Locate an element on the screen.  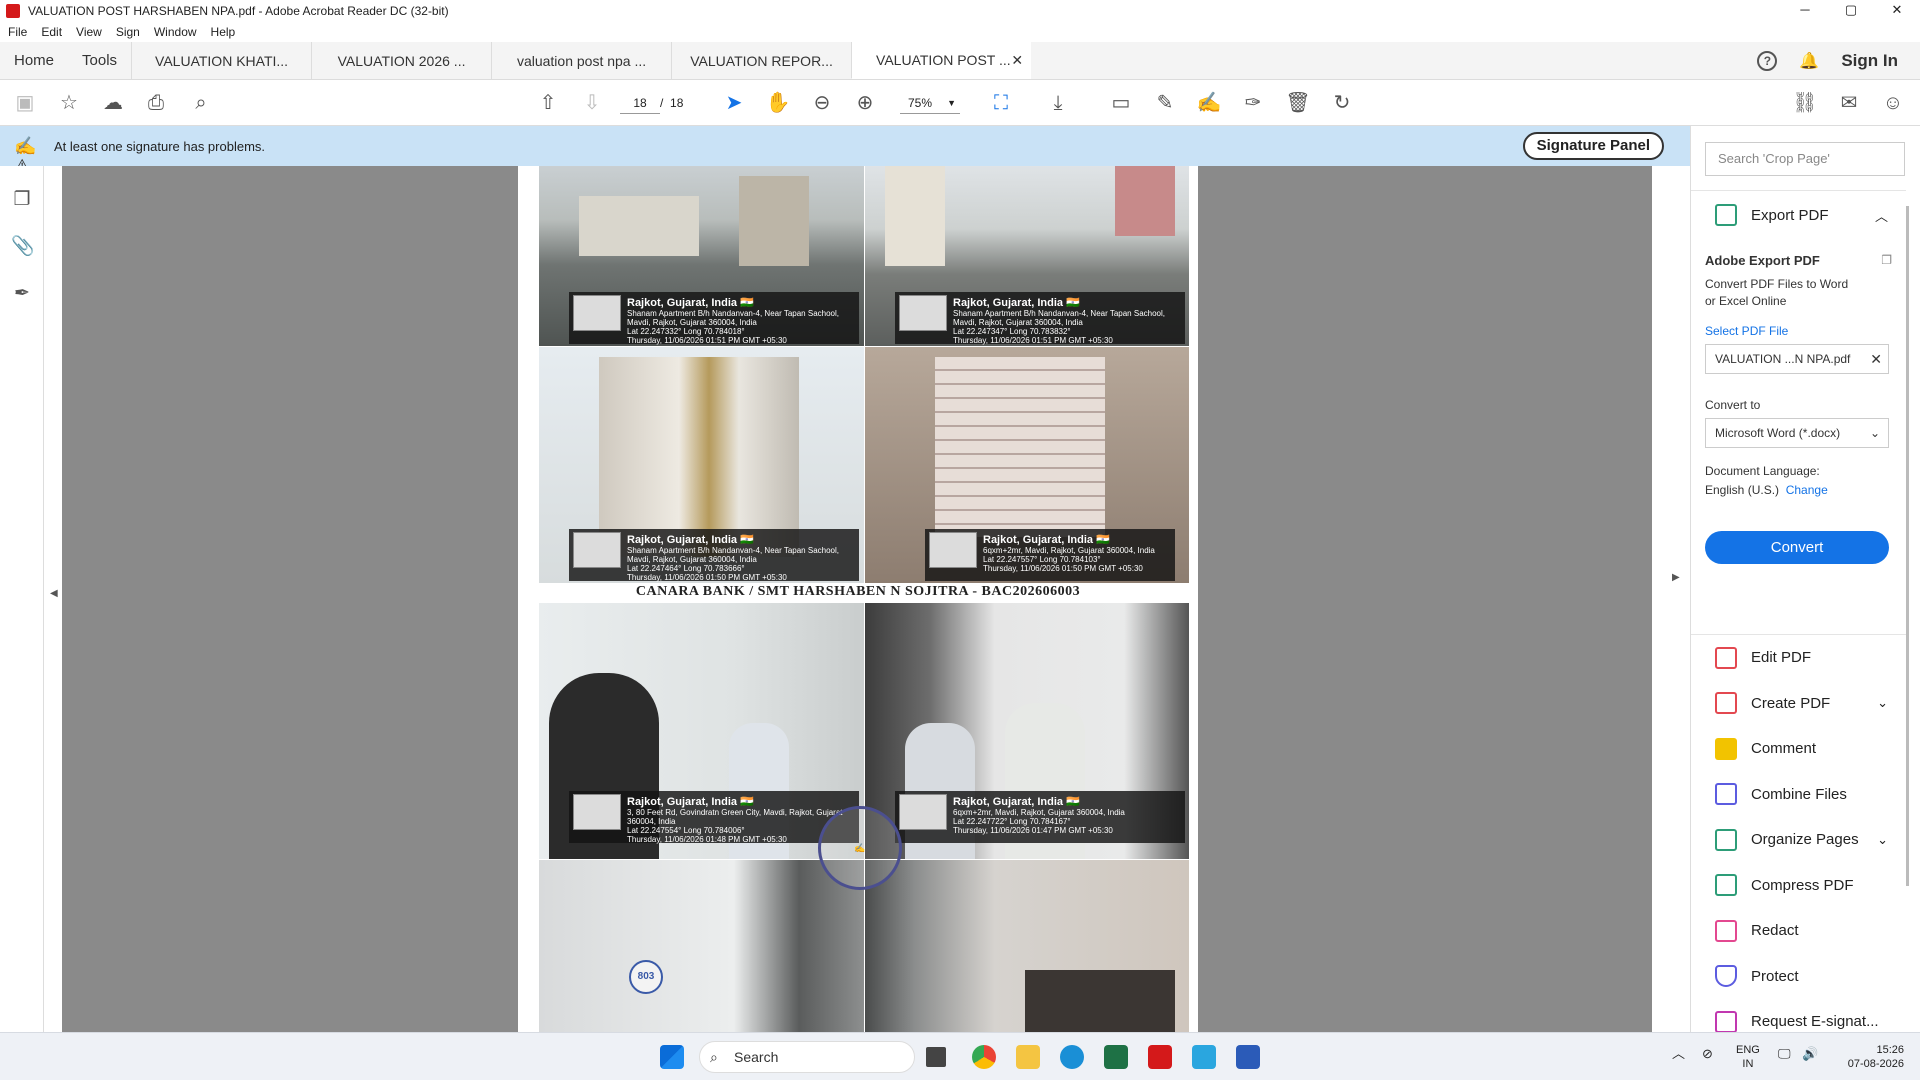
word-icon is located at coordinates (1248, 1057).